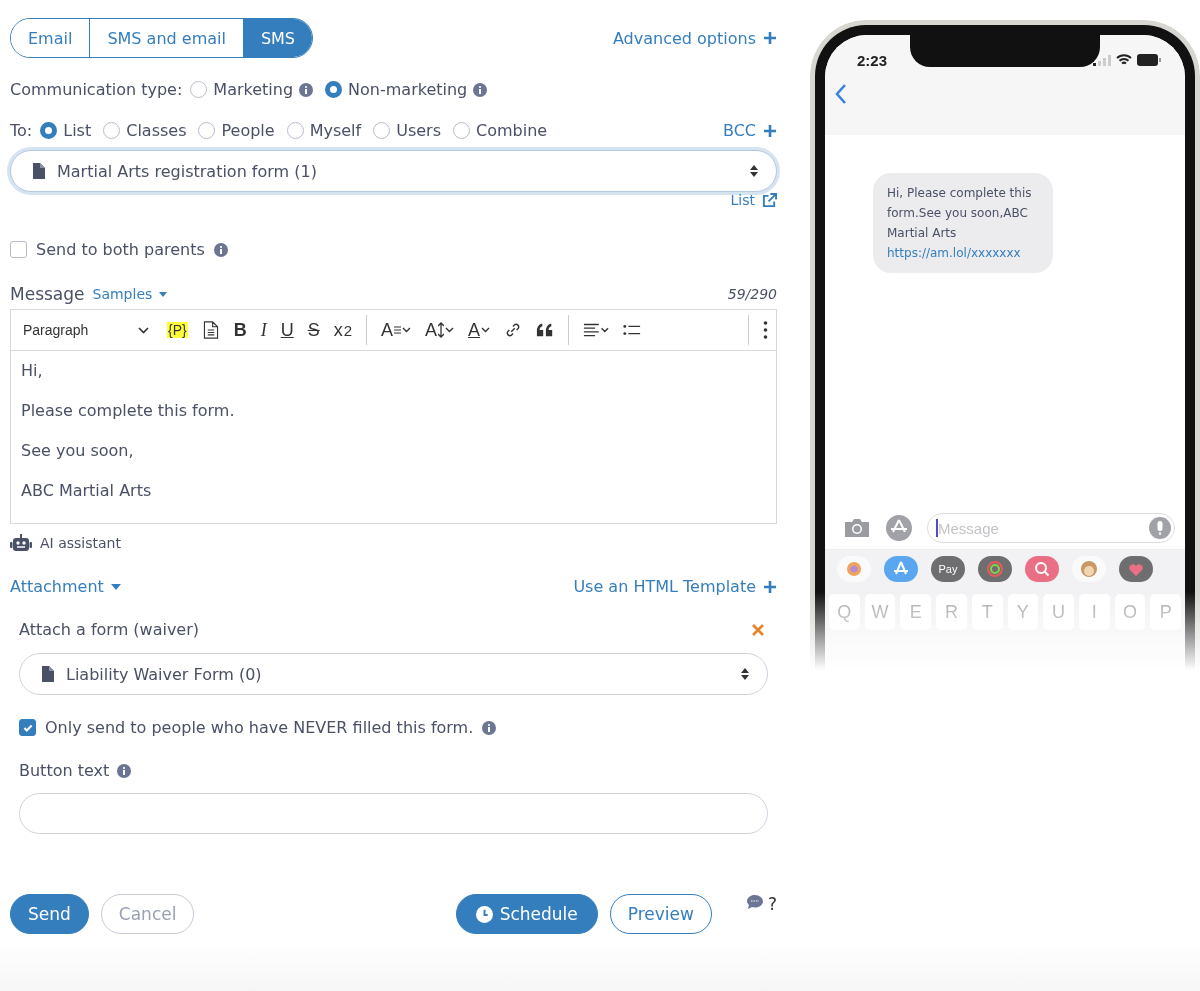 Image resolution: width=1200 pixels, height=991 pixels. What do you see at coordinates (32, 370) in the screenshot?
I see `message-line: Hi,` at bounding box center [32, 370].